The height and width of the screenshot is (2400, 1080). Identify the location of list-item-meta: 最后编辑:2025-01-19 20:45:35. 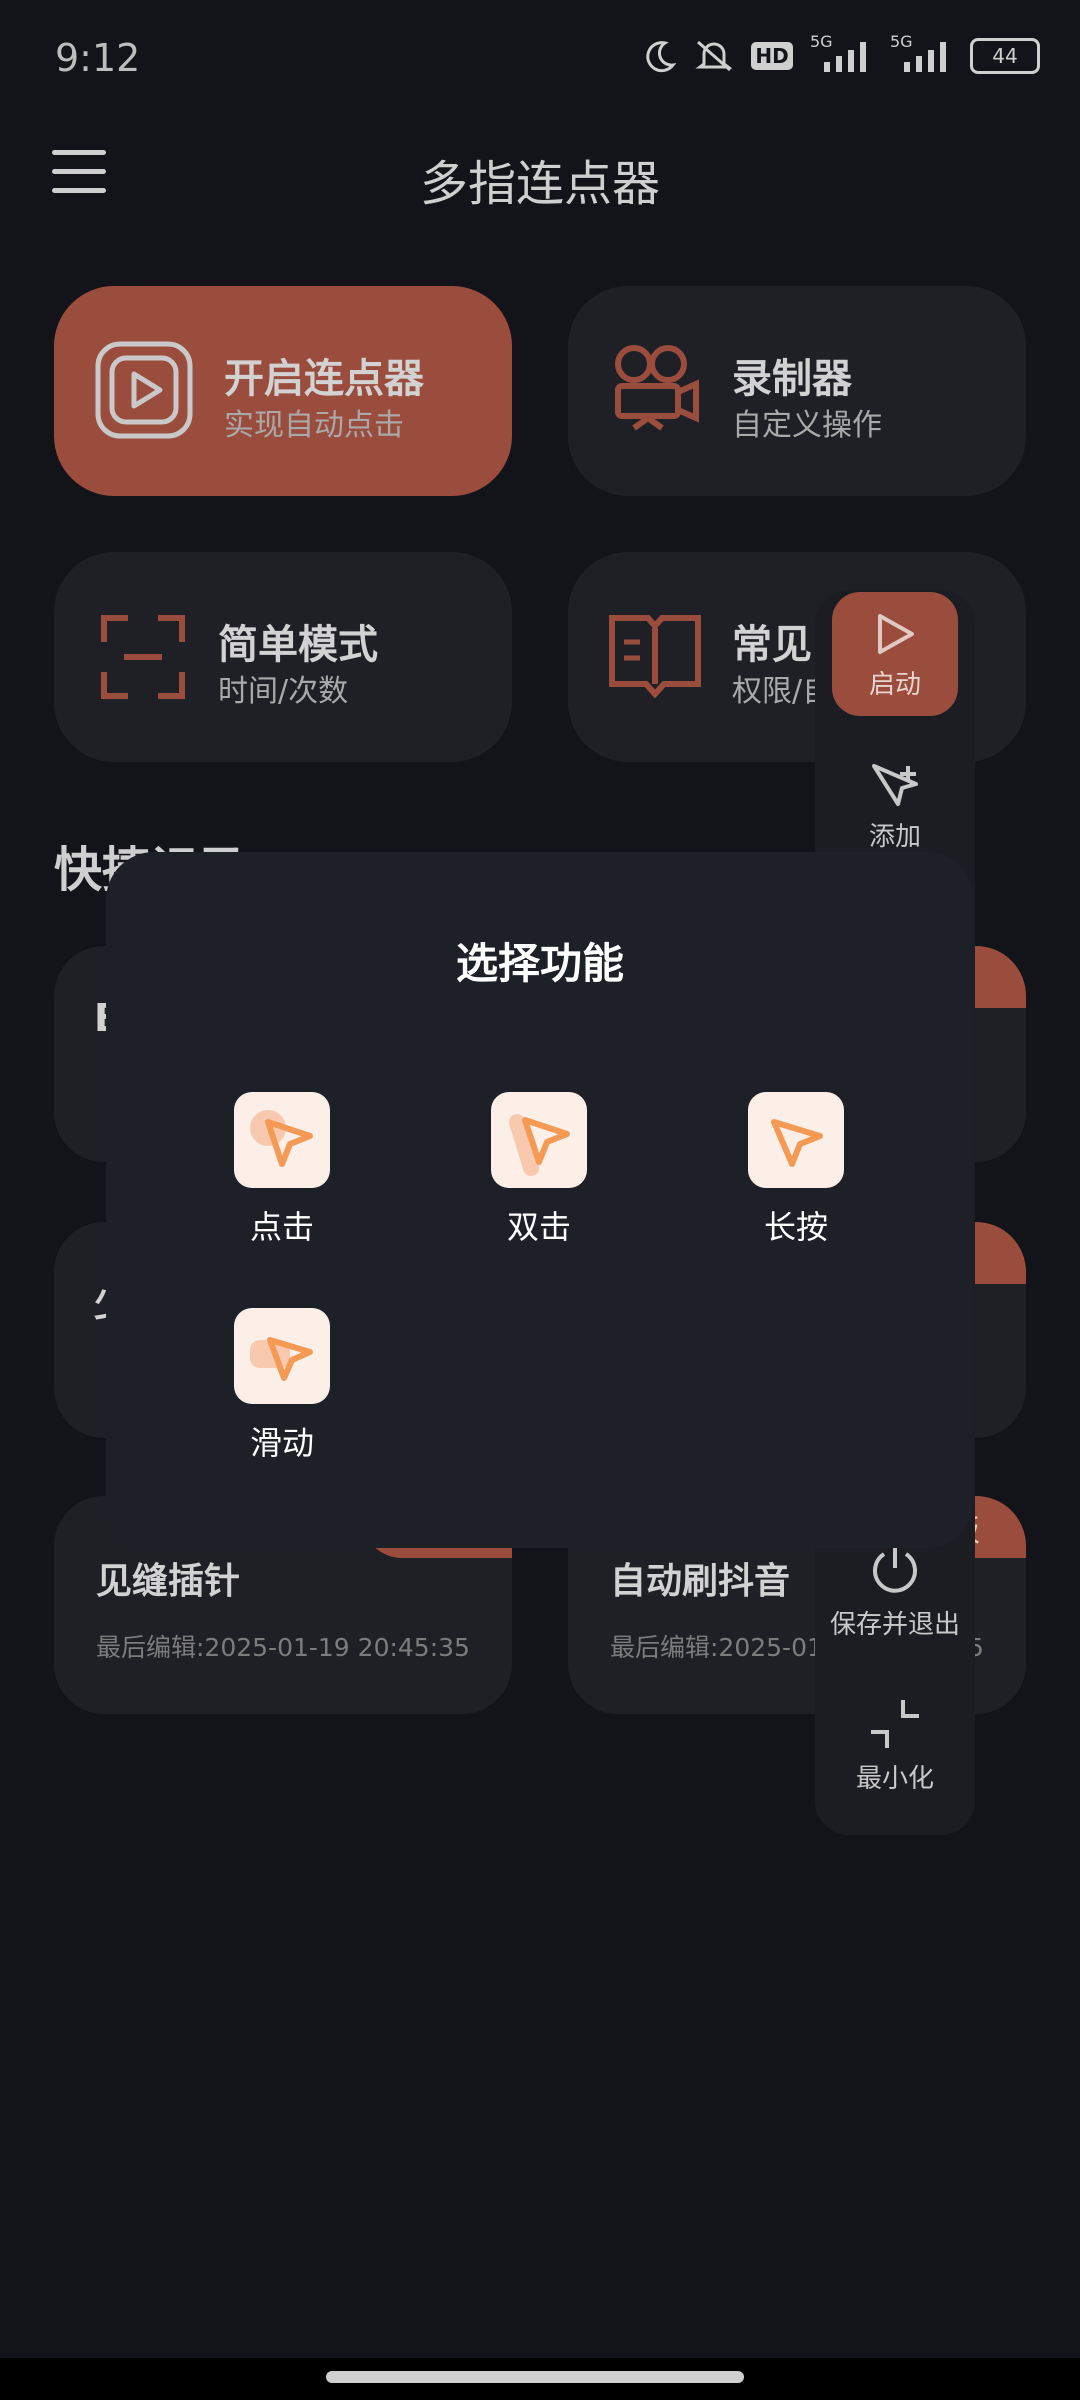
(283, 1647).